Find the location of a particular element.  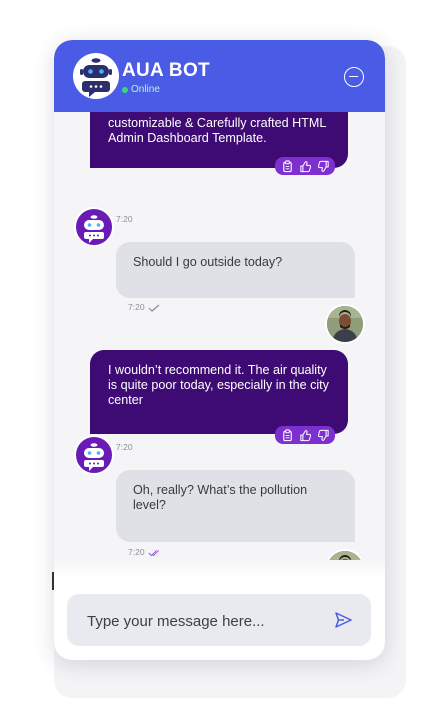

minimize-icon is located at coordinates (354, 77).